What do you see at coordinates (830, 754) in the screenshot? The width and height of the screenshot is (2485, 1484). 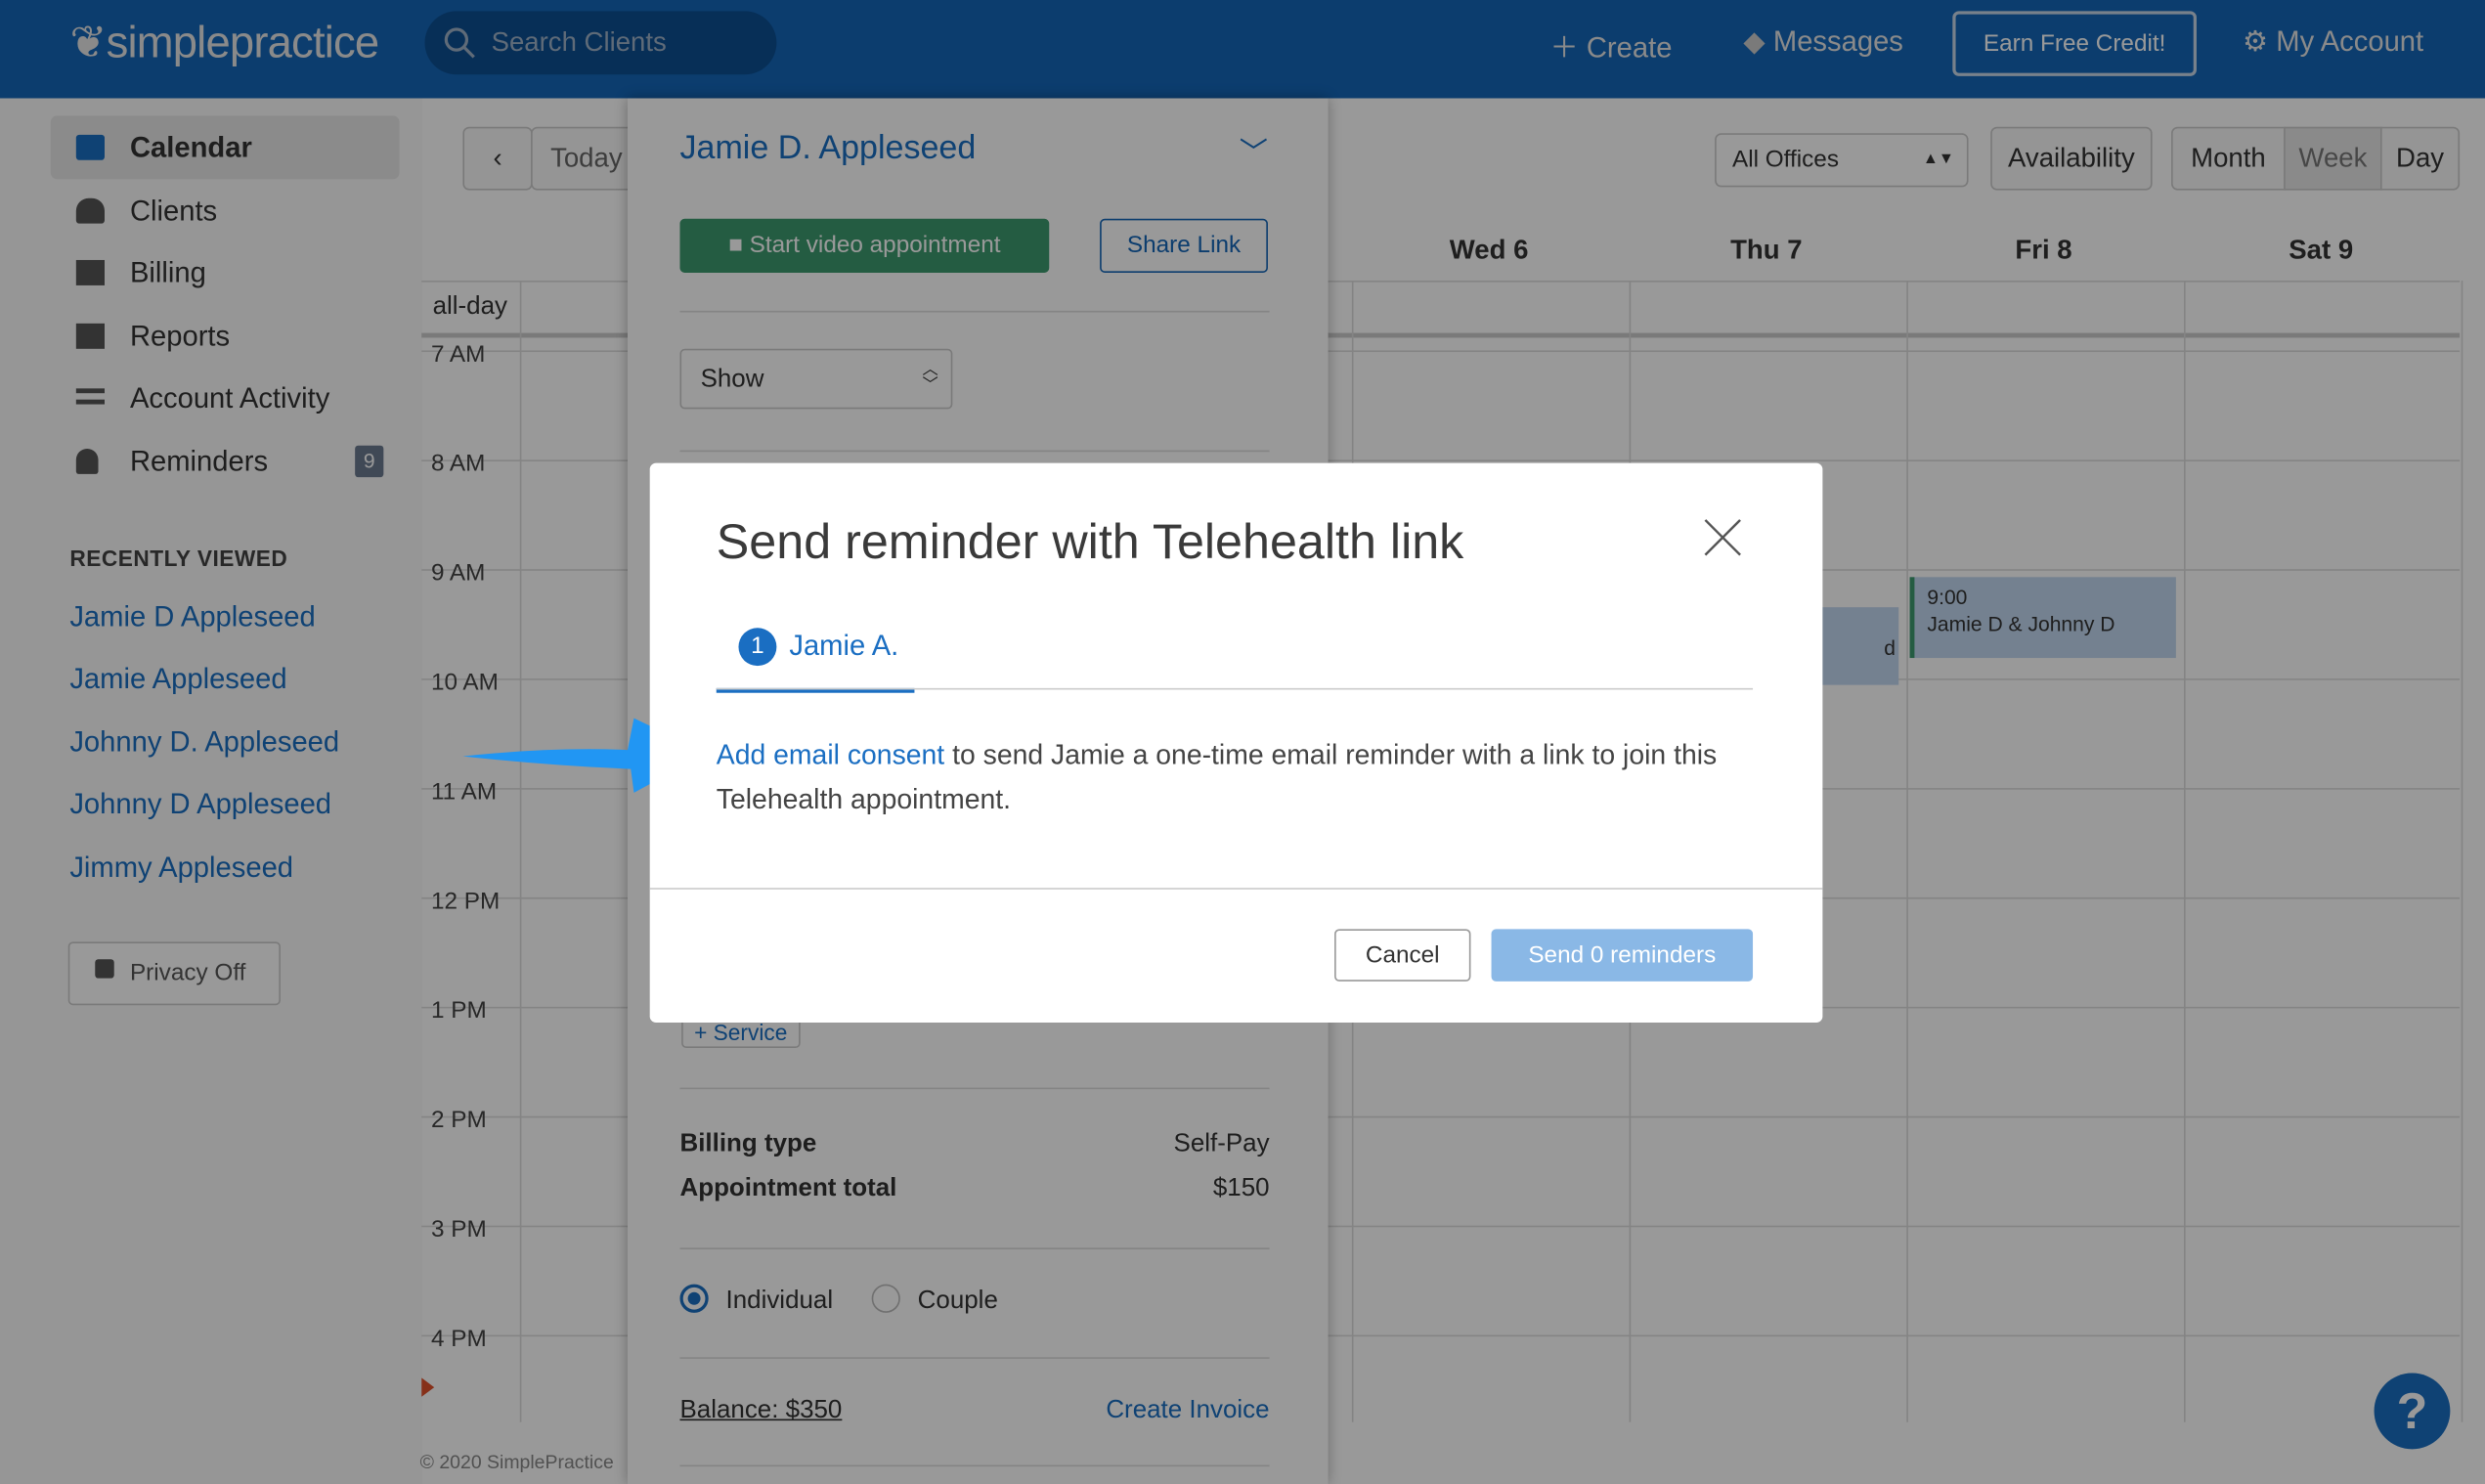 I see `add-email-consent-link: Add email consent` at bounding box center [830, 754].